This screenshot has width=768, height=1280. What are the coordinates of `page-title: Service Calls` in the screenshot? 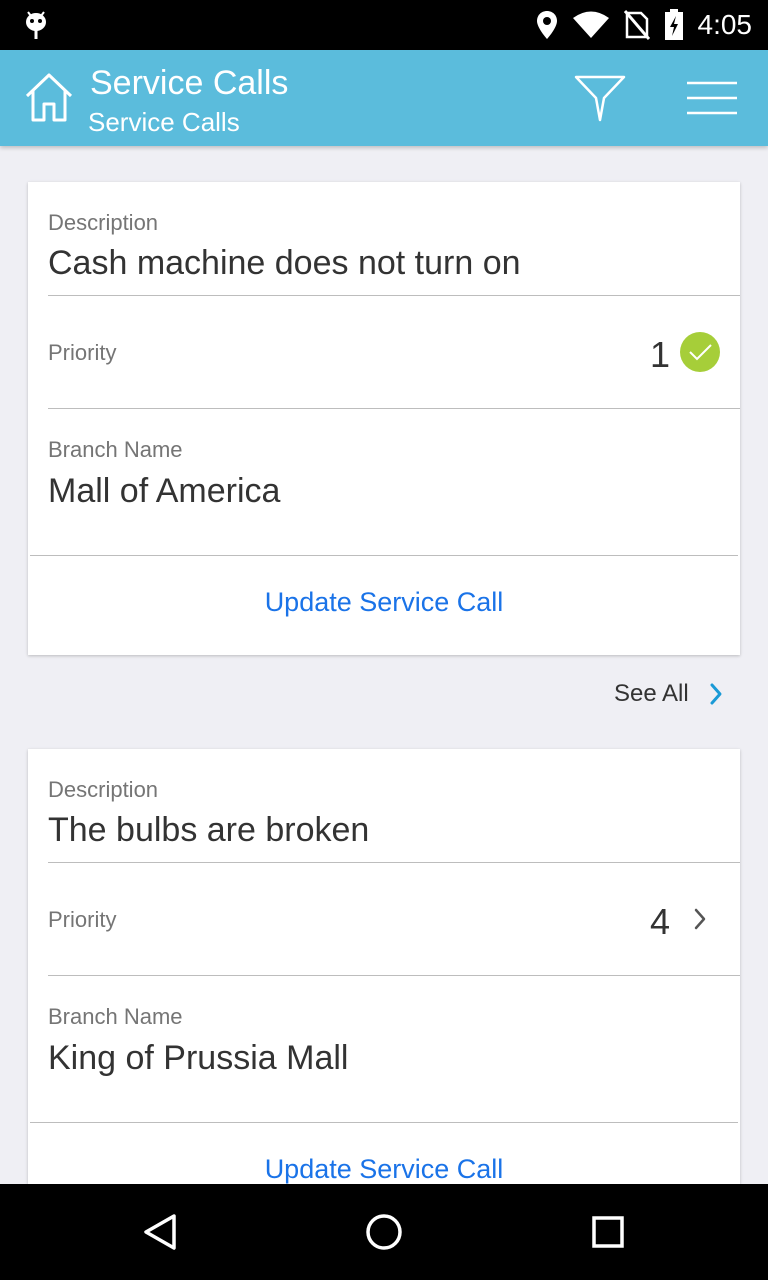 It's located at (189, 83).